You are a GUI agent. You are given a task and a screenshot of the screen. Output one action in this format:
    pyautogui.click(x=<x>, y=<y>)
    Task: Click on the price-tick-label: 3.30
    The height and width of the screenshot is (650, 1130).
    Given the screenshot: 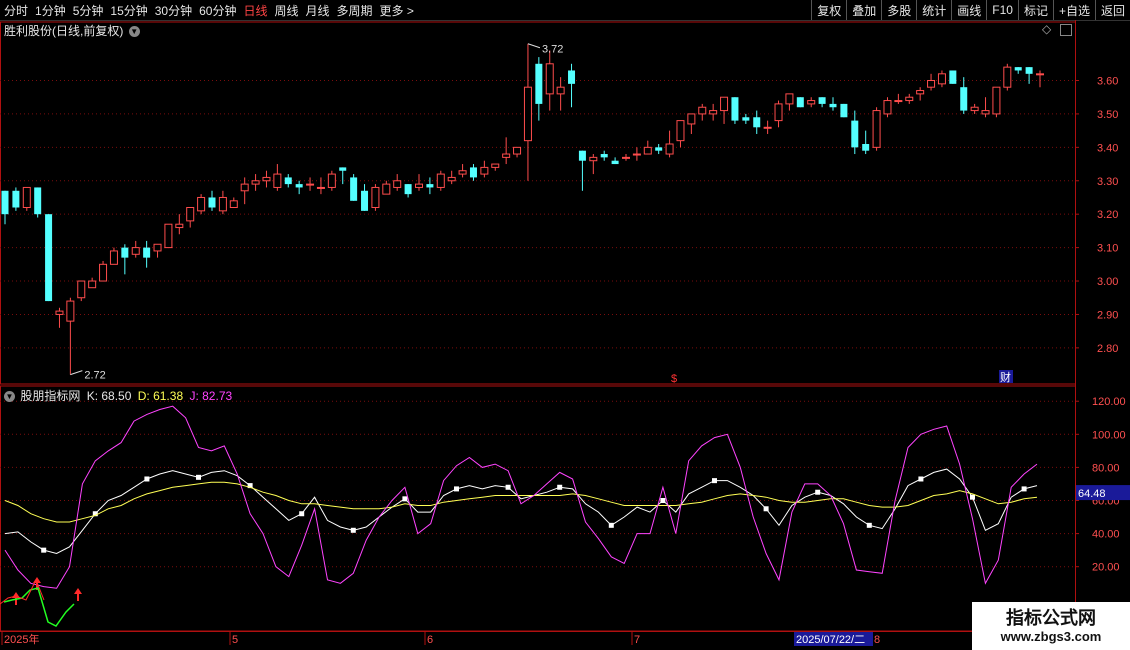 What is the action you would take?
    pyautogui.click(x=1107, y=182)
    